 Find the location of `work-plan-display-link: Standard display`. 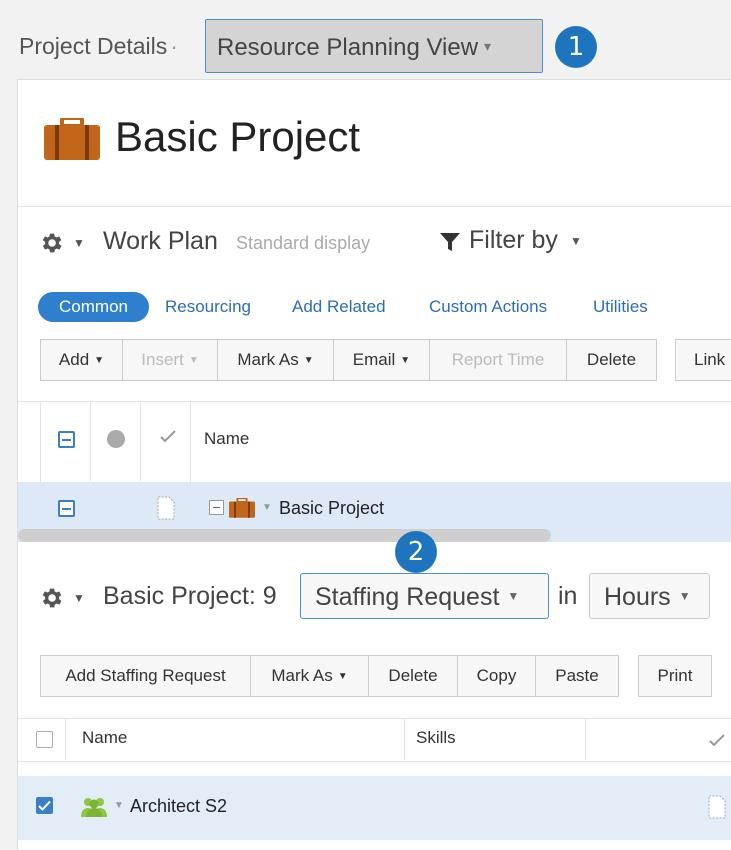

work-plan-display-link: Standard display is located at coordinates (303, 243).